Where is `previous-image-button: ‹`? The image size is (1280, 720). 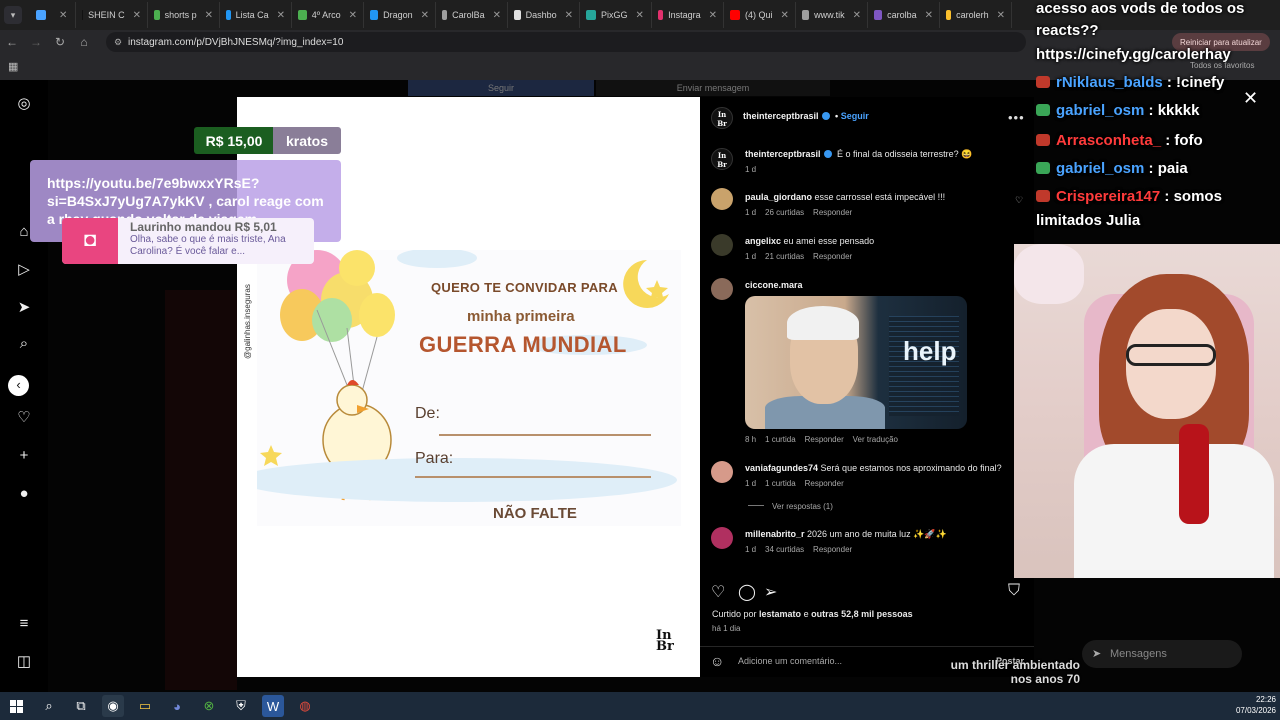
previous-image-button: ‹ is located at coordinates (18, 385).